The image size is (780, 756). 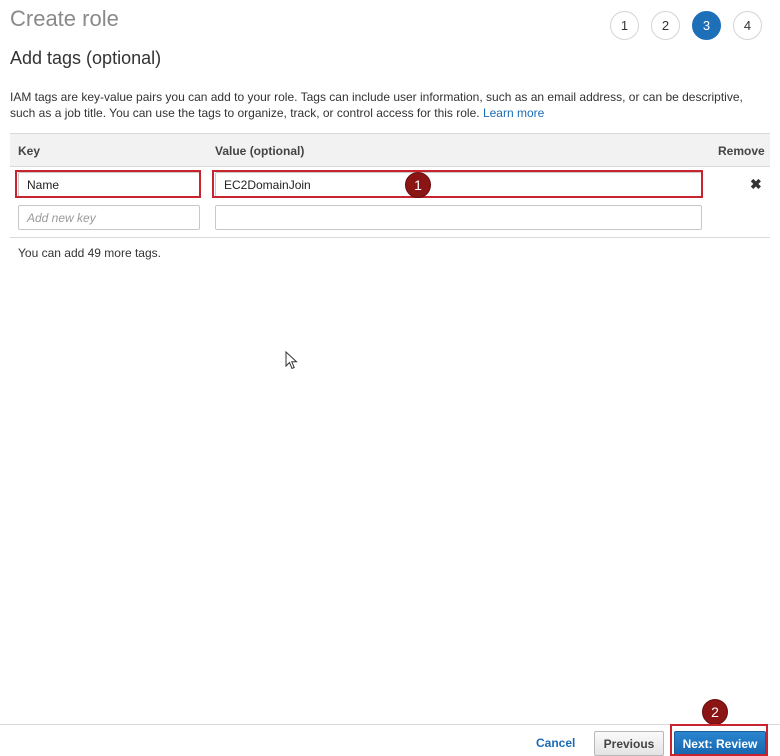 I want to click on remaining-tags-text: You can add 49 more tags., so click(x=89, y=253).